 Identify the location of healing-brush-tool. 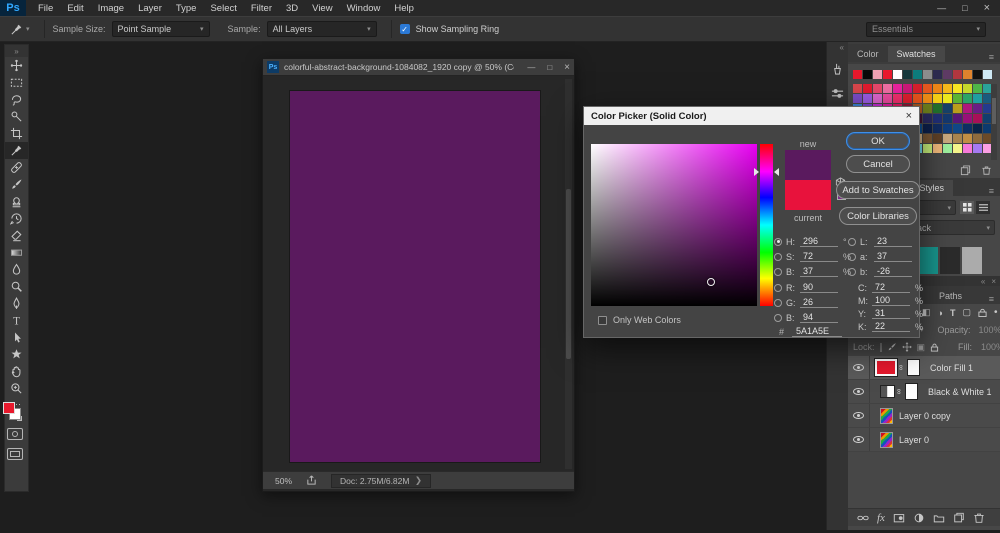
(16, 167).